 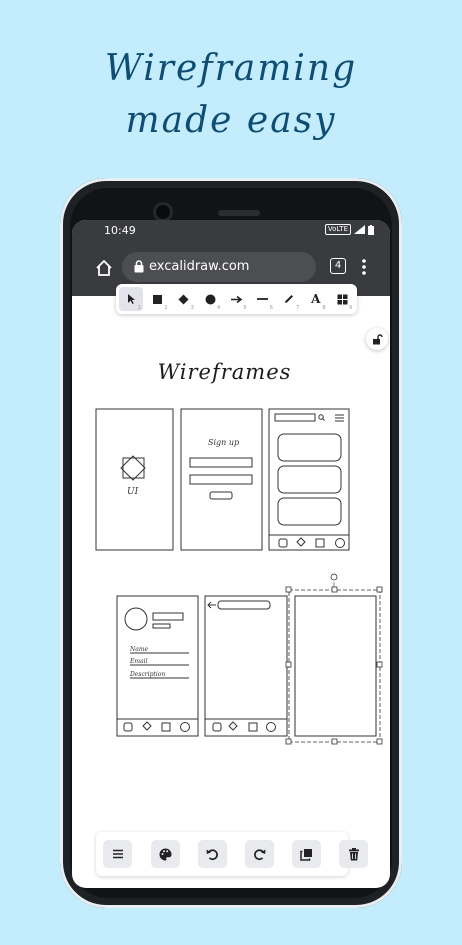 I want to click on rotate-handle, so click(x=334, y=577).